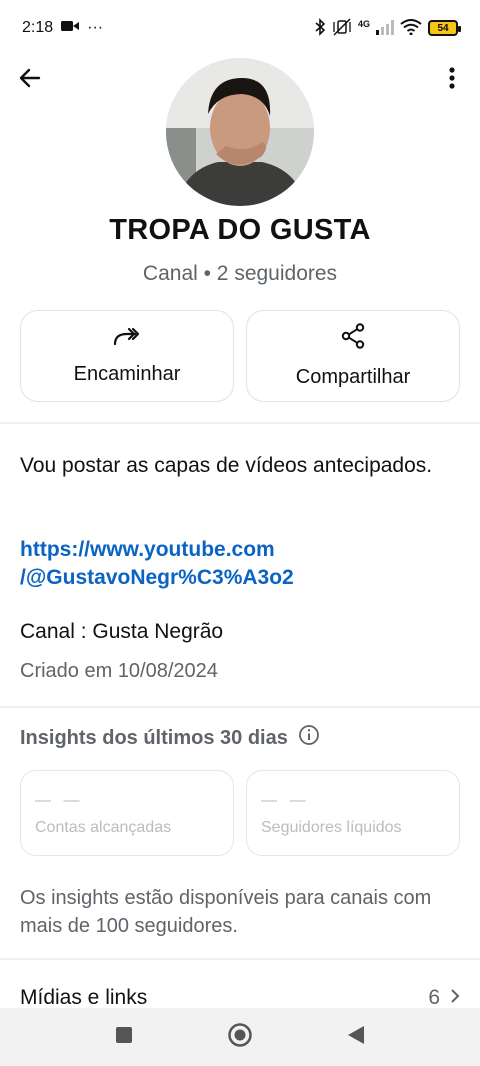 This screenshot has height=1066, width=480. Describe the element at coordinates (309, 738) in the screenshot. I see `info-icon` at that location.